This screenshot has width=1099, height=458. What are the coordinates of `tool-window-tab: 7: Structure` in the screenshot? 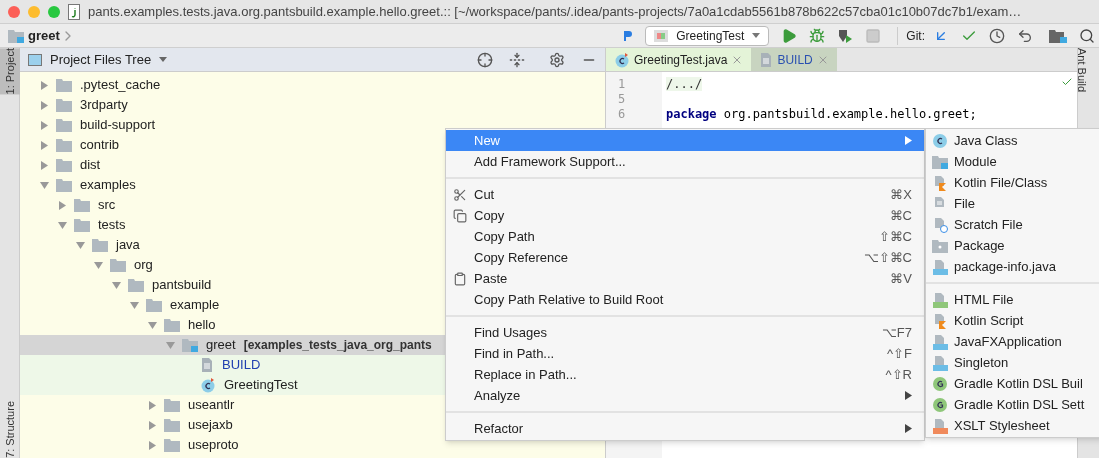 It's located at (10, 429).